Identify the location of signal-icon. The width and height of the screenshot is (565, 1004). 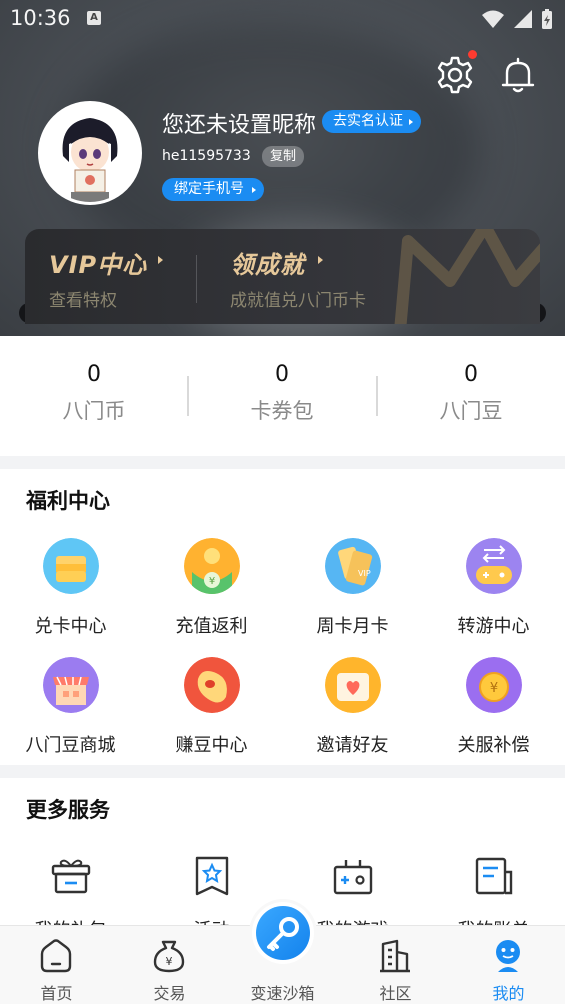
(523, 19).